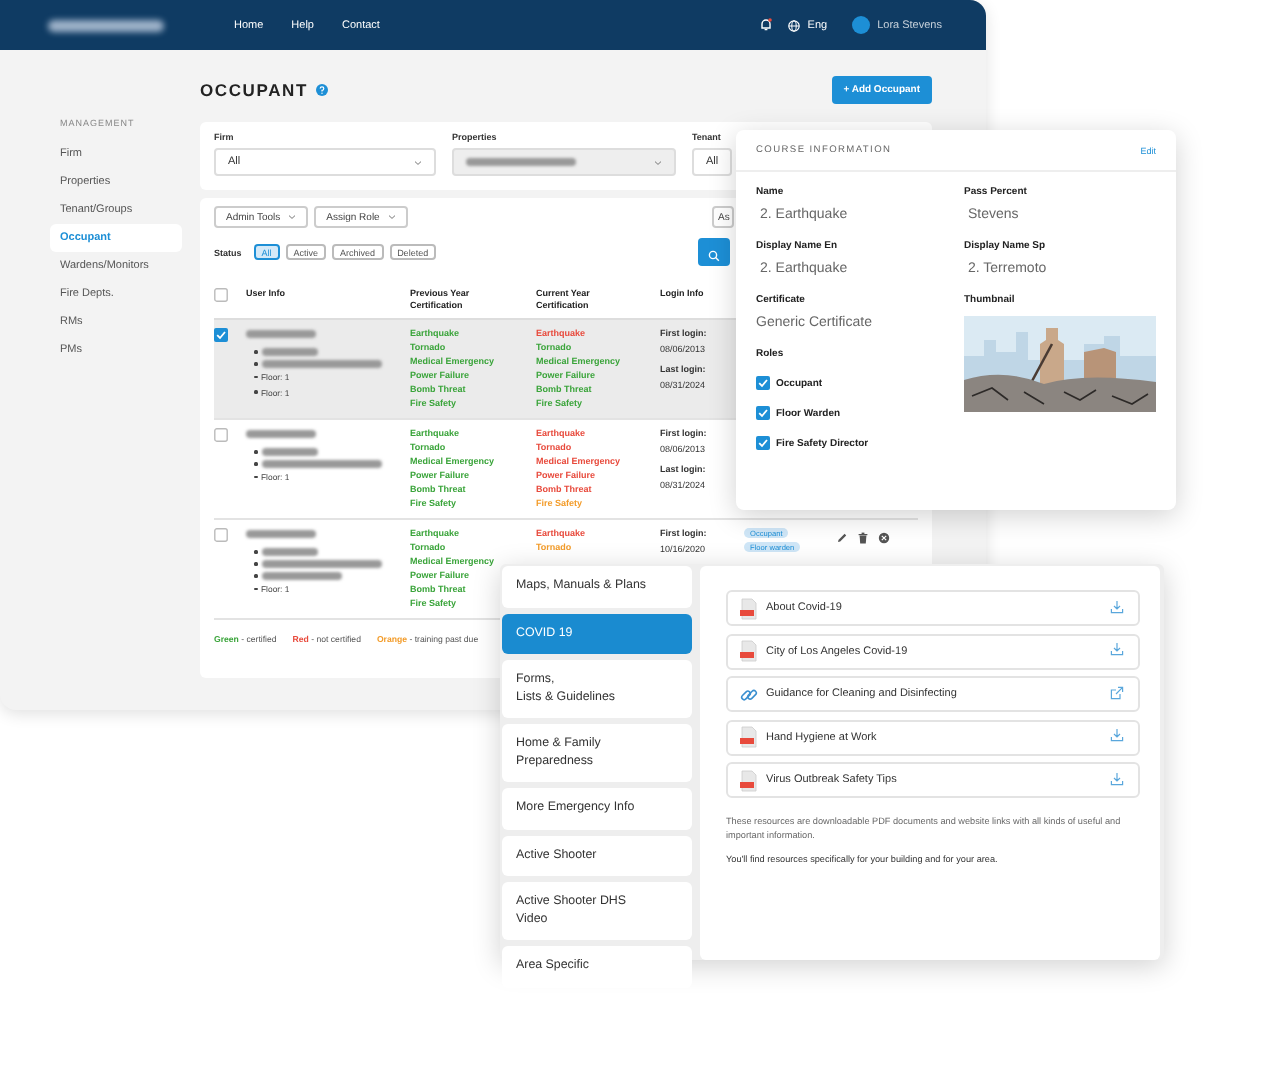 Image resolution: width=1268 pixels, height=1080 pixels. Describe the element at coordinates (842, 538) in the screenshot. I see `pencil-icon` at that location.